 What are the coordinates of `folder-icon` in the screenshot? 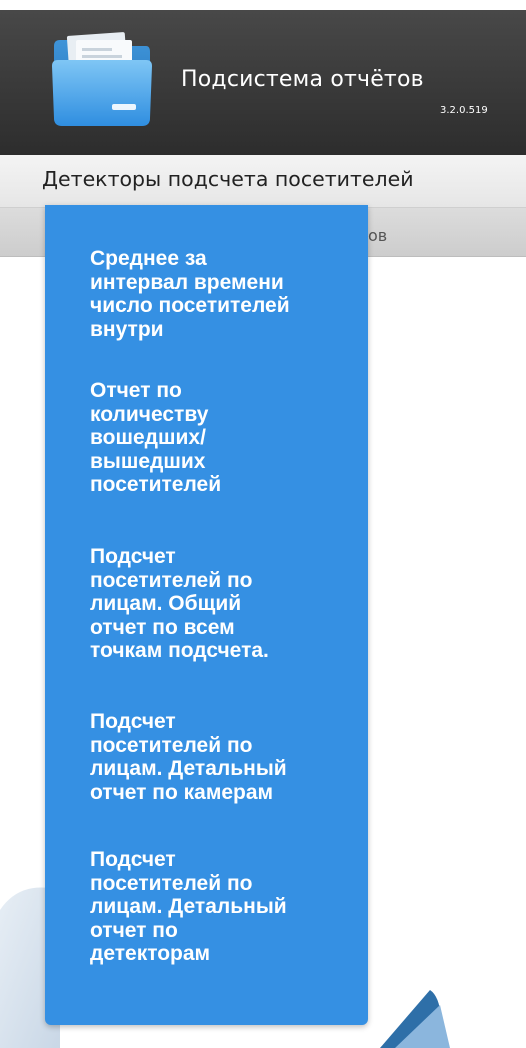 It's located at (102, 79).